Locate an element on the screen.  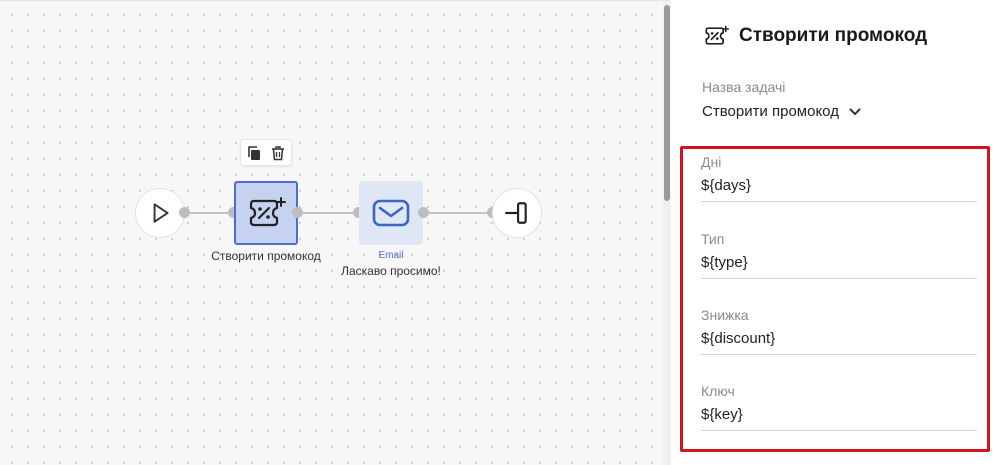
envelope-icon is located at coordinates (391, 213).